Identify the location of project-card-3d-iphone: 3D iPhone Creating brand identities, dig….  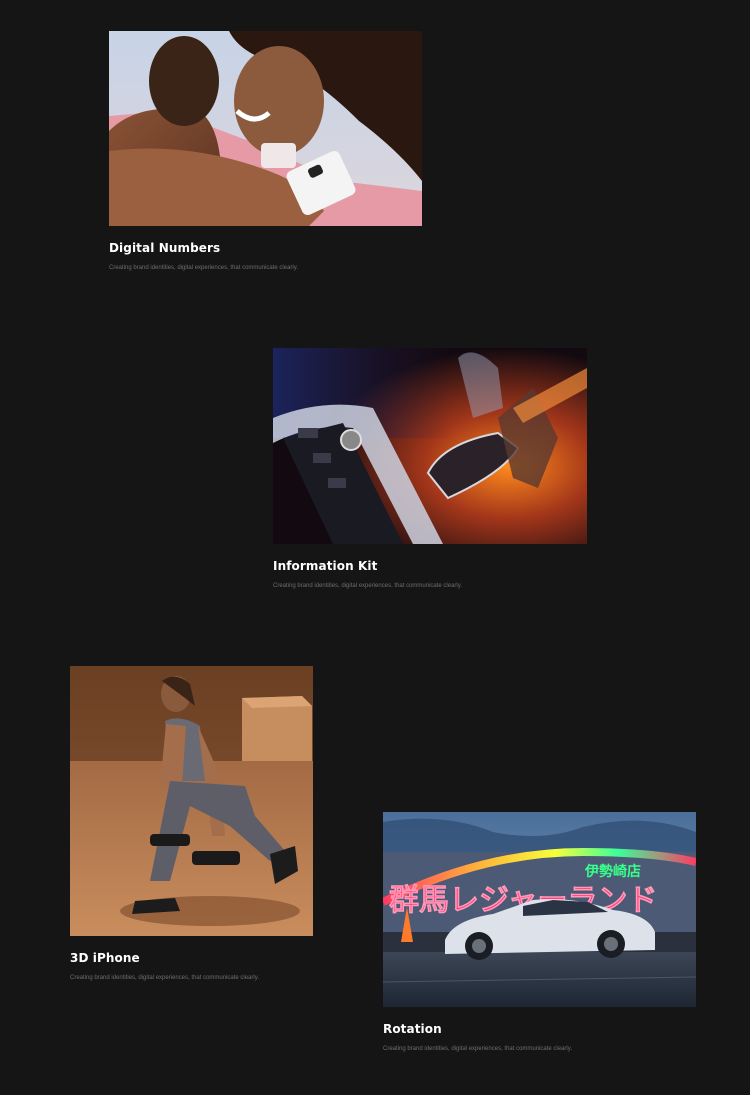
(191, 824).